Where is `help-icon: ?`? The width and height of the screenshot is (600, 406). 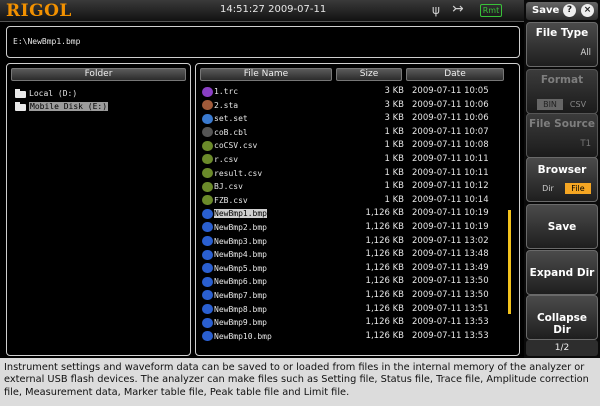
help-icon: ? is located at coordinates (569, 10).